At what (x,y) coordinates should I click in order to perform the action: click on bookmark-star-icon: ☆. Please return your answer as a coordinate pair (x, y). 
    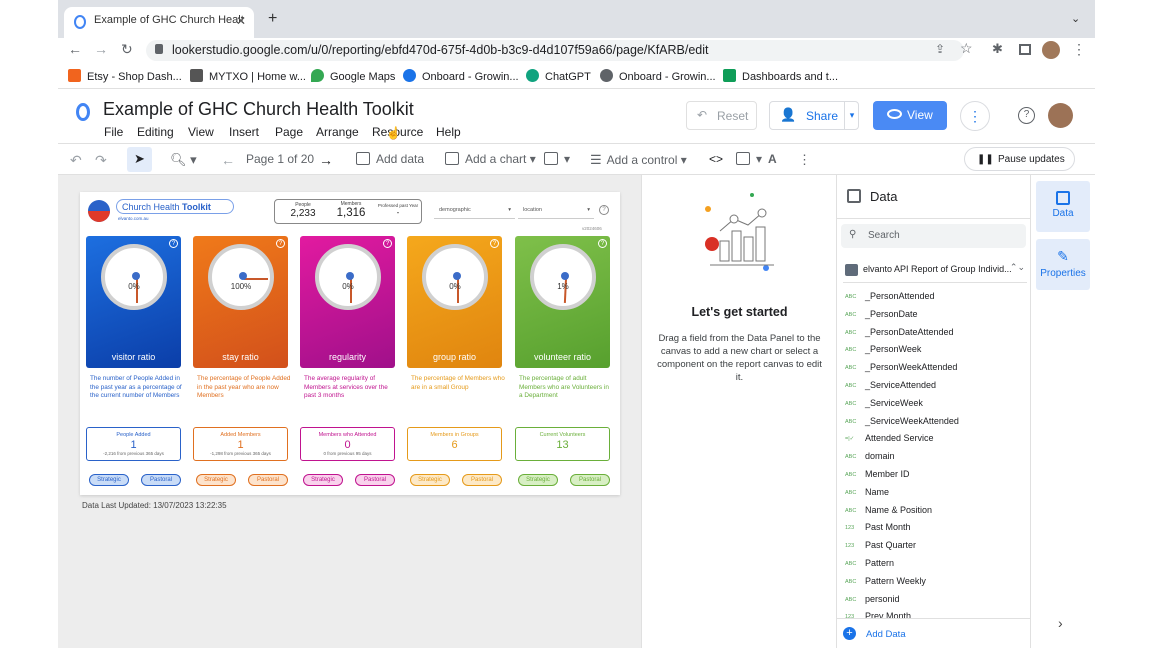
    Looking at the image, I should click on (966, 48).